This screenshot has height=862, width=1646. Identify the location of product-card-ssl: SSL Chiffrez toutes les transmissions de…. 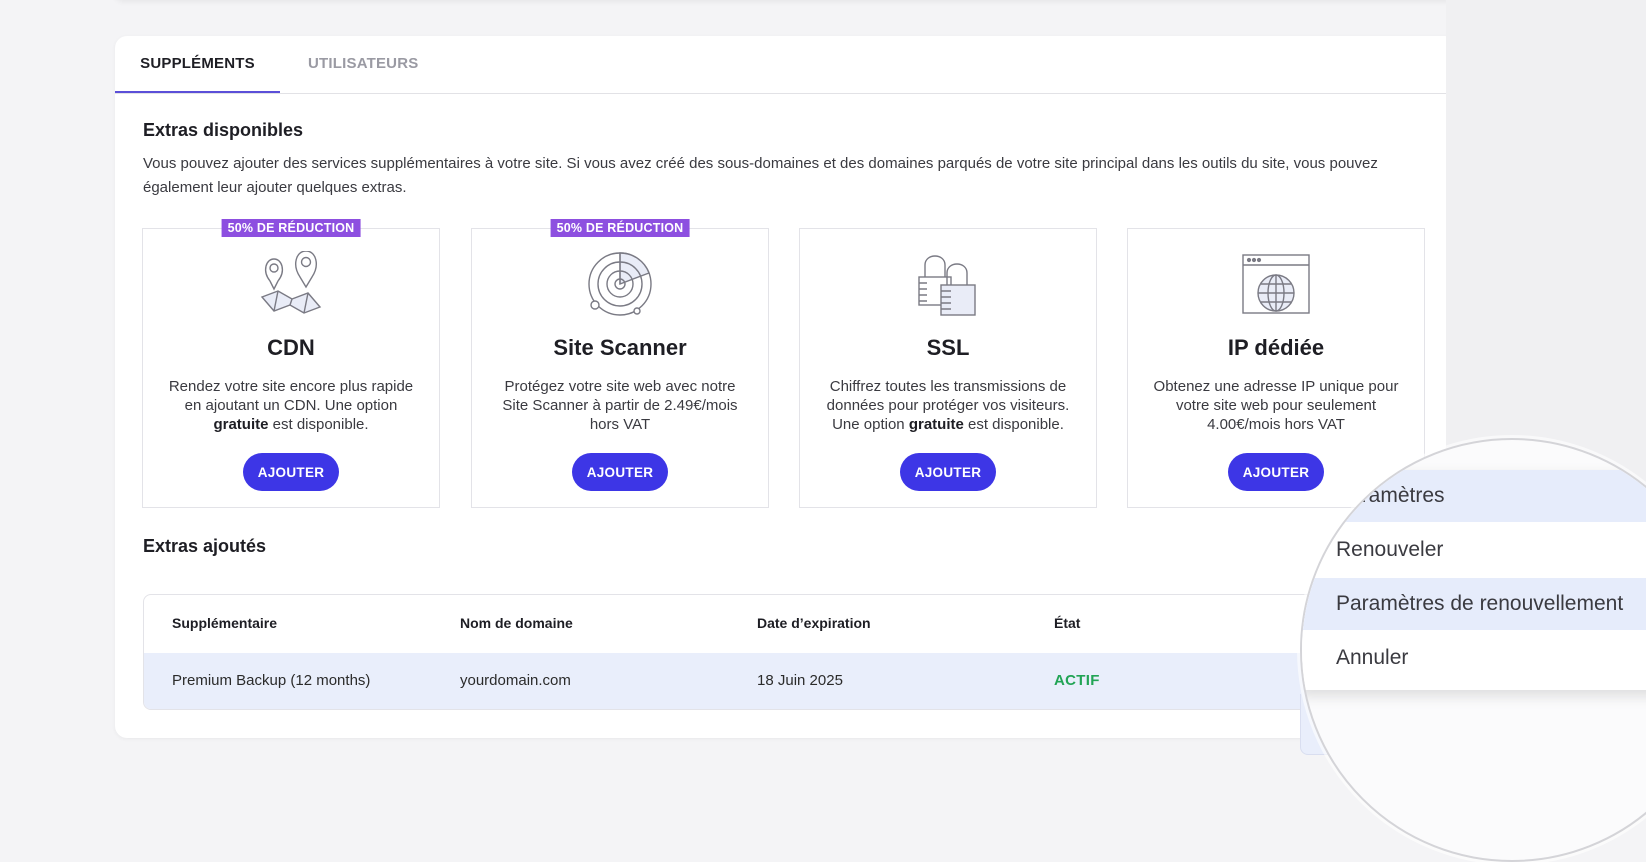
(948, 368).